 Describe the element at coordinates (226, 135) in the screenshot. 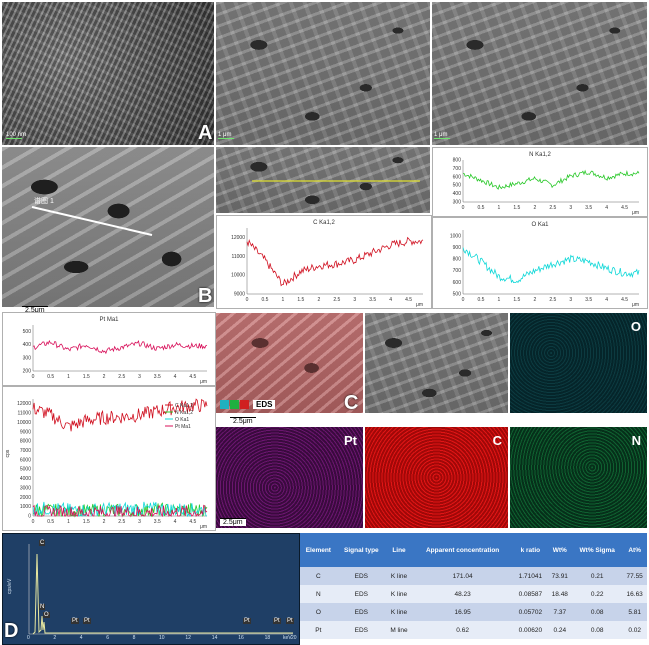

I see `scalebar-a2: 1 μm` at that location.